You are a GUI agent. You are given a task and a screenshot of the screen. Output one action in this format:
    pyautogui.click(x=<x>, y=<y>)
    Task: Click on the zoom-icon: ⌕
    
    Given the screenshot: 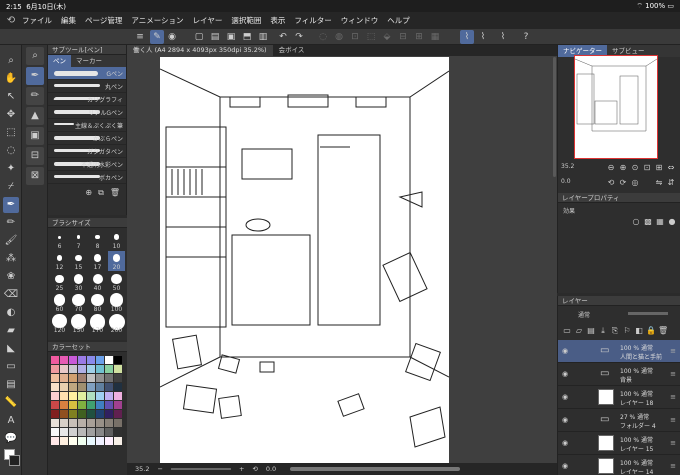 What is the action you would take?
    pyautogui.click(x=11, y=61)
    